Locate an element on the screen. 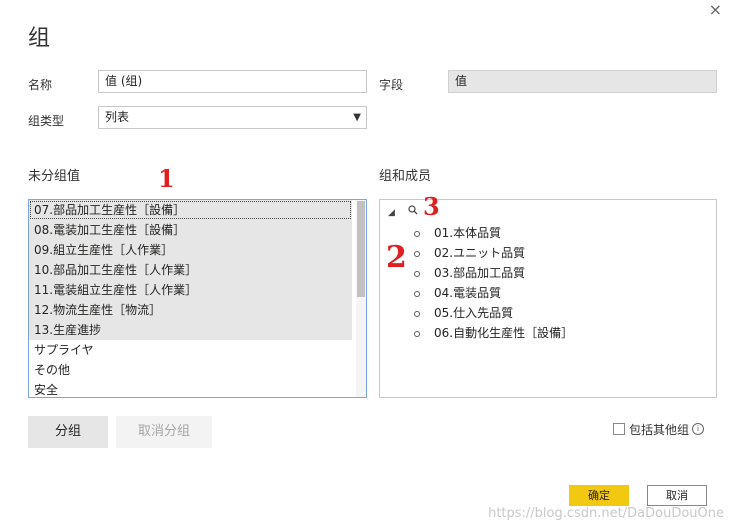  include-other-checkbox is located at coordinates (619, 429).